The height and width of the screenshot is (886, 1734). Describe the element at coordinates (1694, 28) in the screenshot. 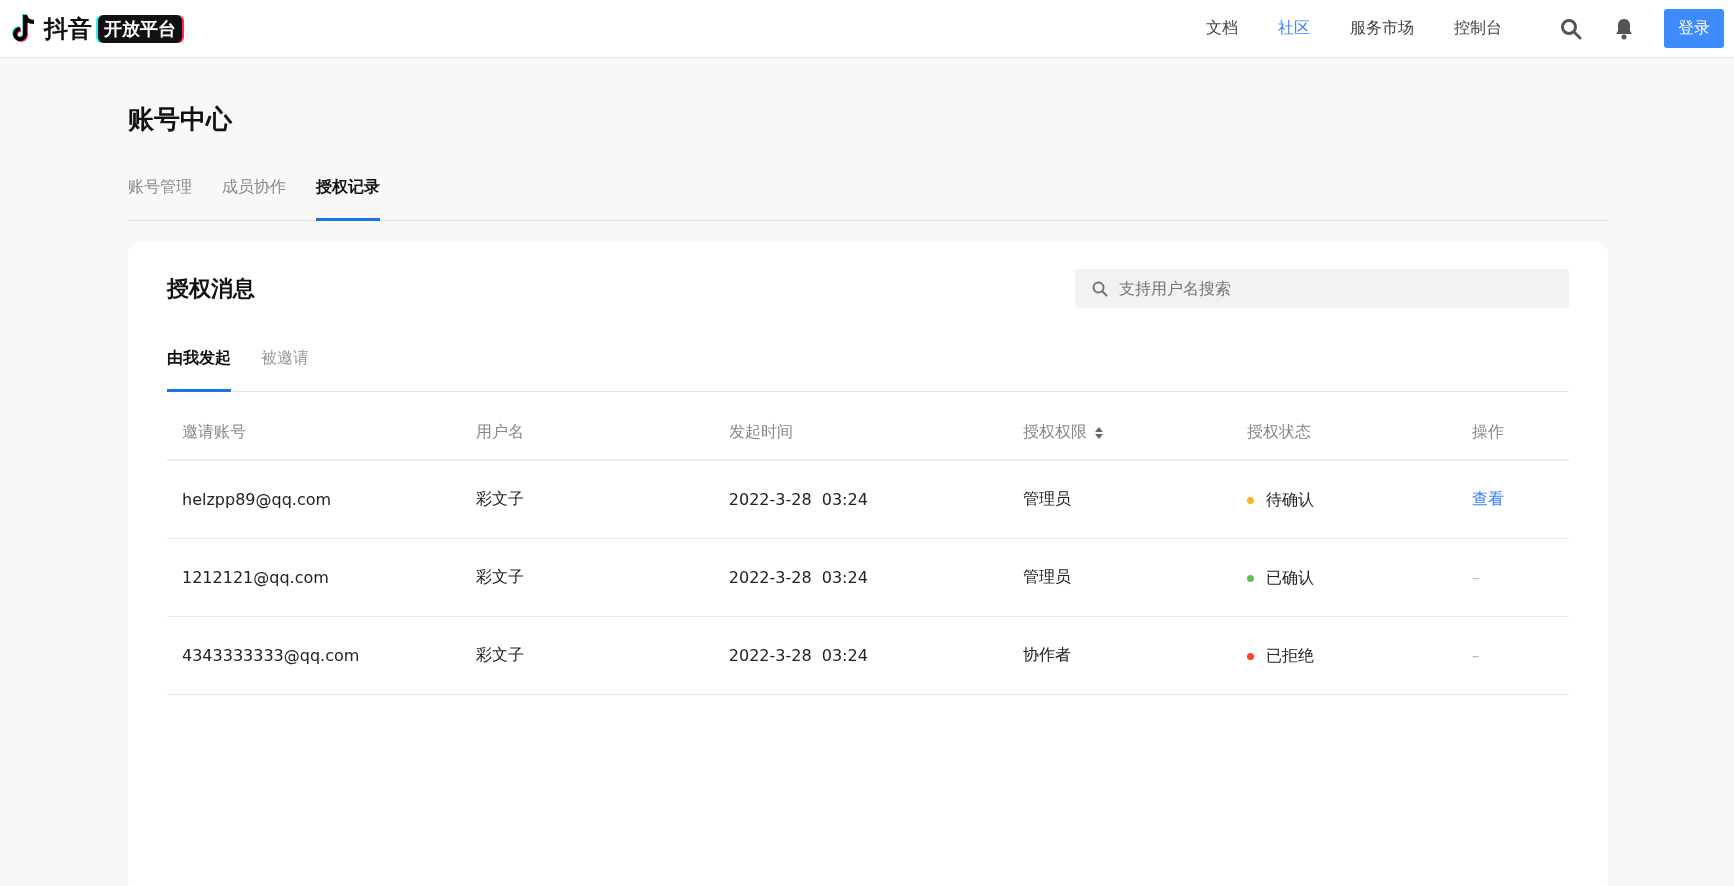

I see `login-button: 登录` at that location.